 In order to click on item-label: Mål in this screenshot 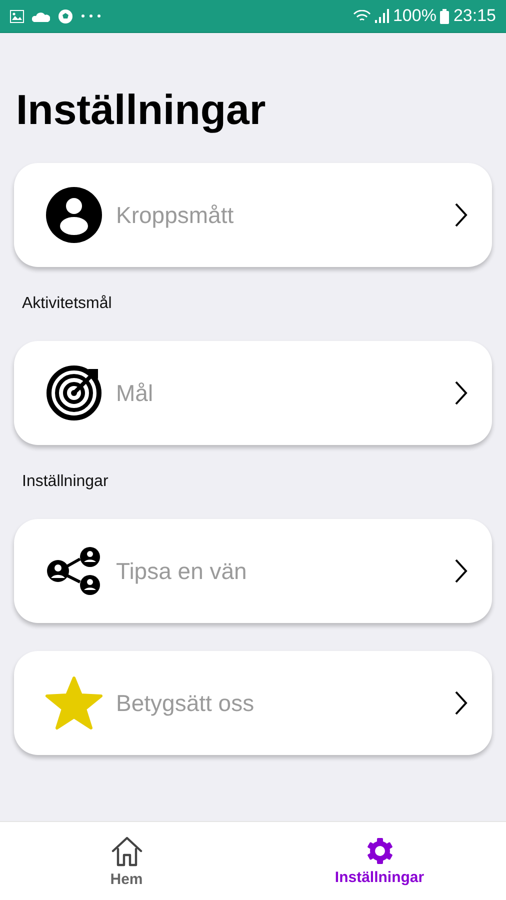, I will do `click(135, 393)`.